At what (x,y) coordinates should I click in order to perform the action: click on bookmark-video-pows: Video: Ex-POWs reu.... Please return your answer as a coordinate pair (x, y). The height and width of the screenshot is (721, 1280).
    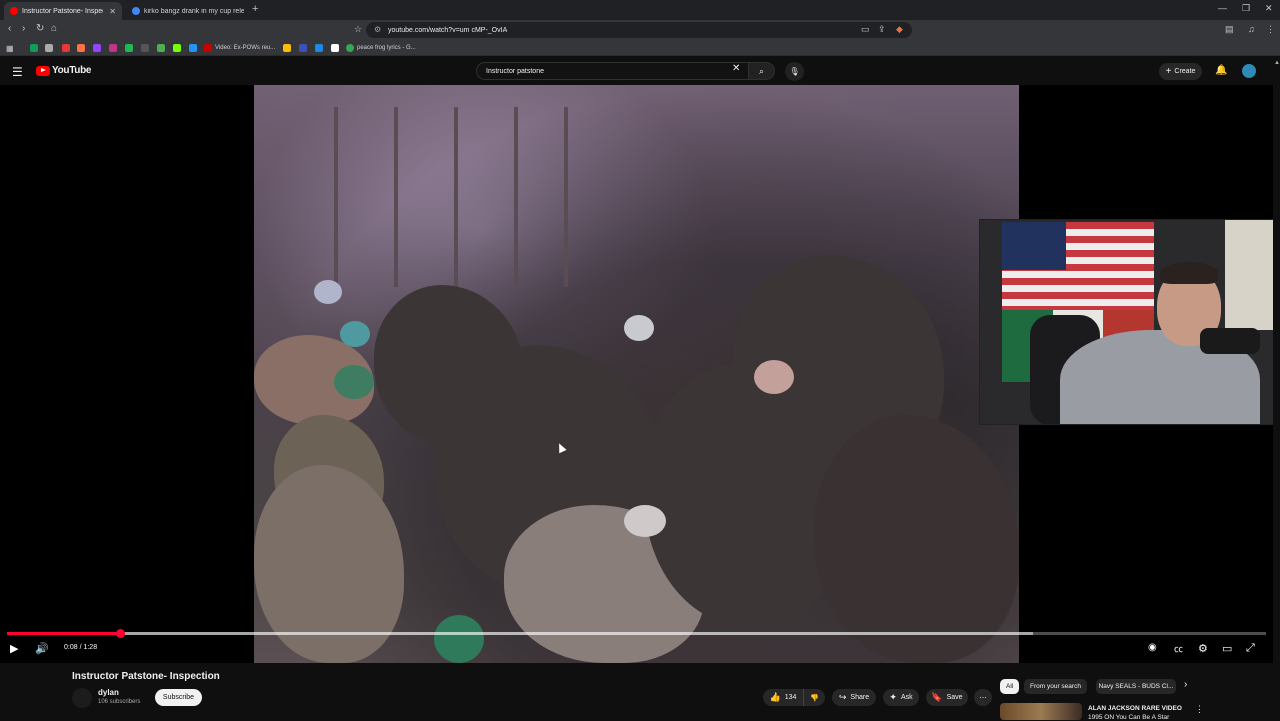
    Looking at the image, I should click on (239, 48).